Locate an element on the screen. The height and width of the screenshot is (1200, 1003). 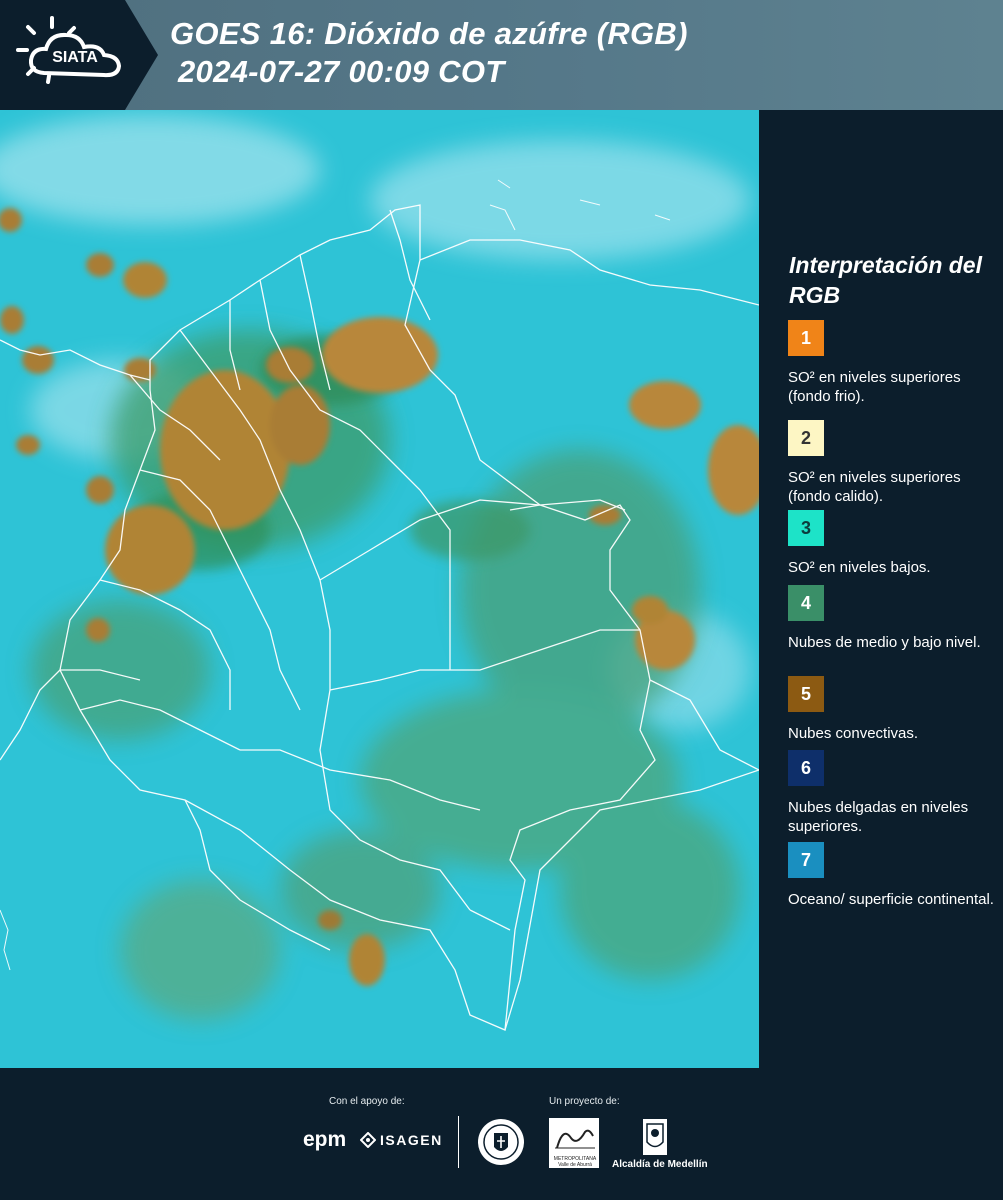
legend-item-6: 6 Nubes delgadas en niveles superiores. is located at coordinates (893, 793).